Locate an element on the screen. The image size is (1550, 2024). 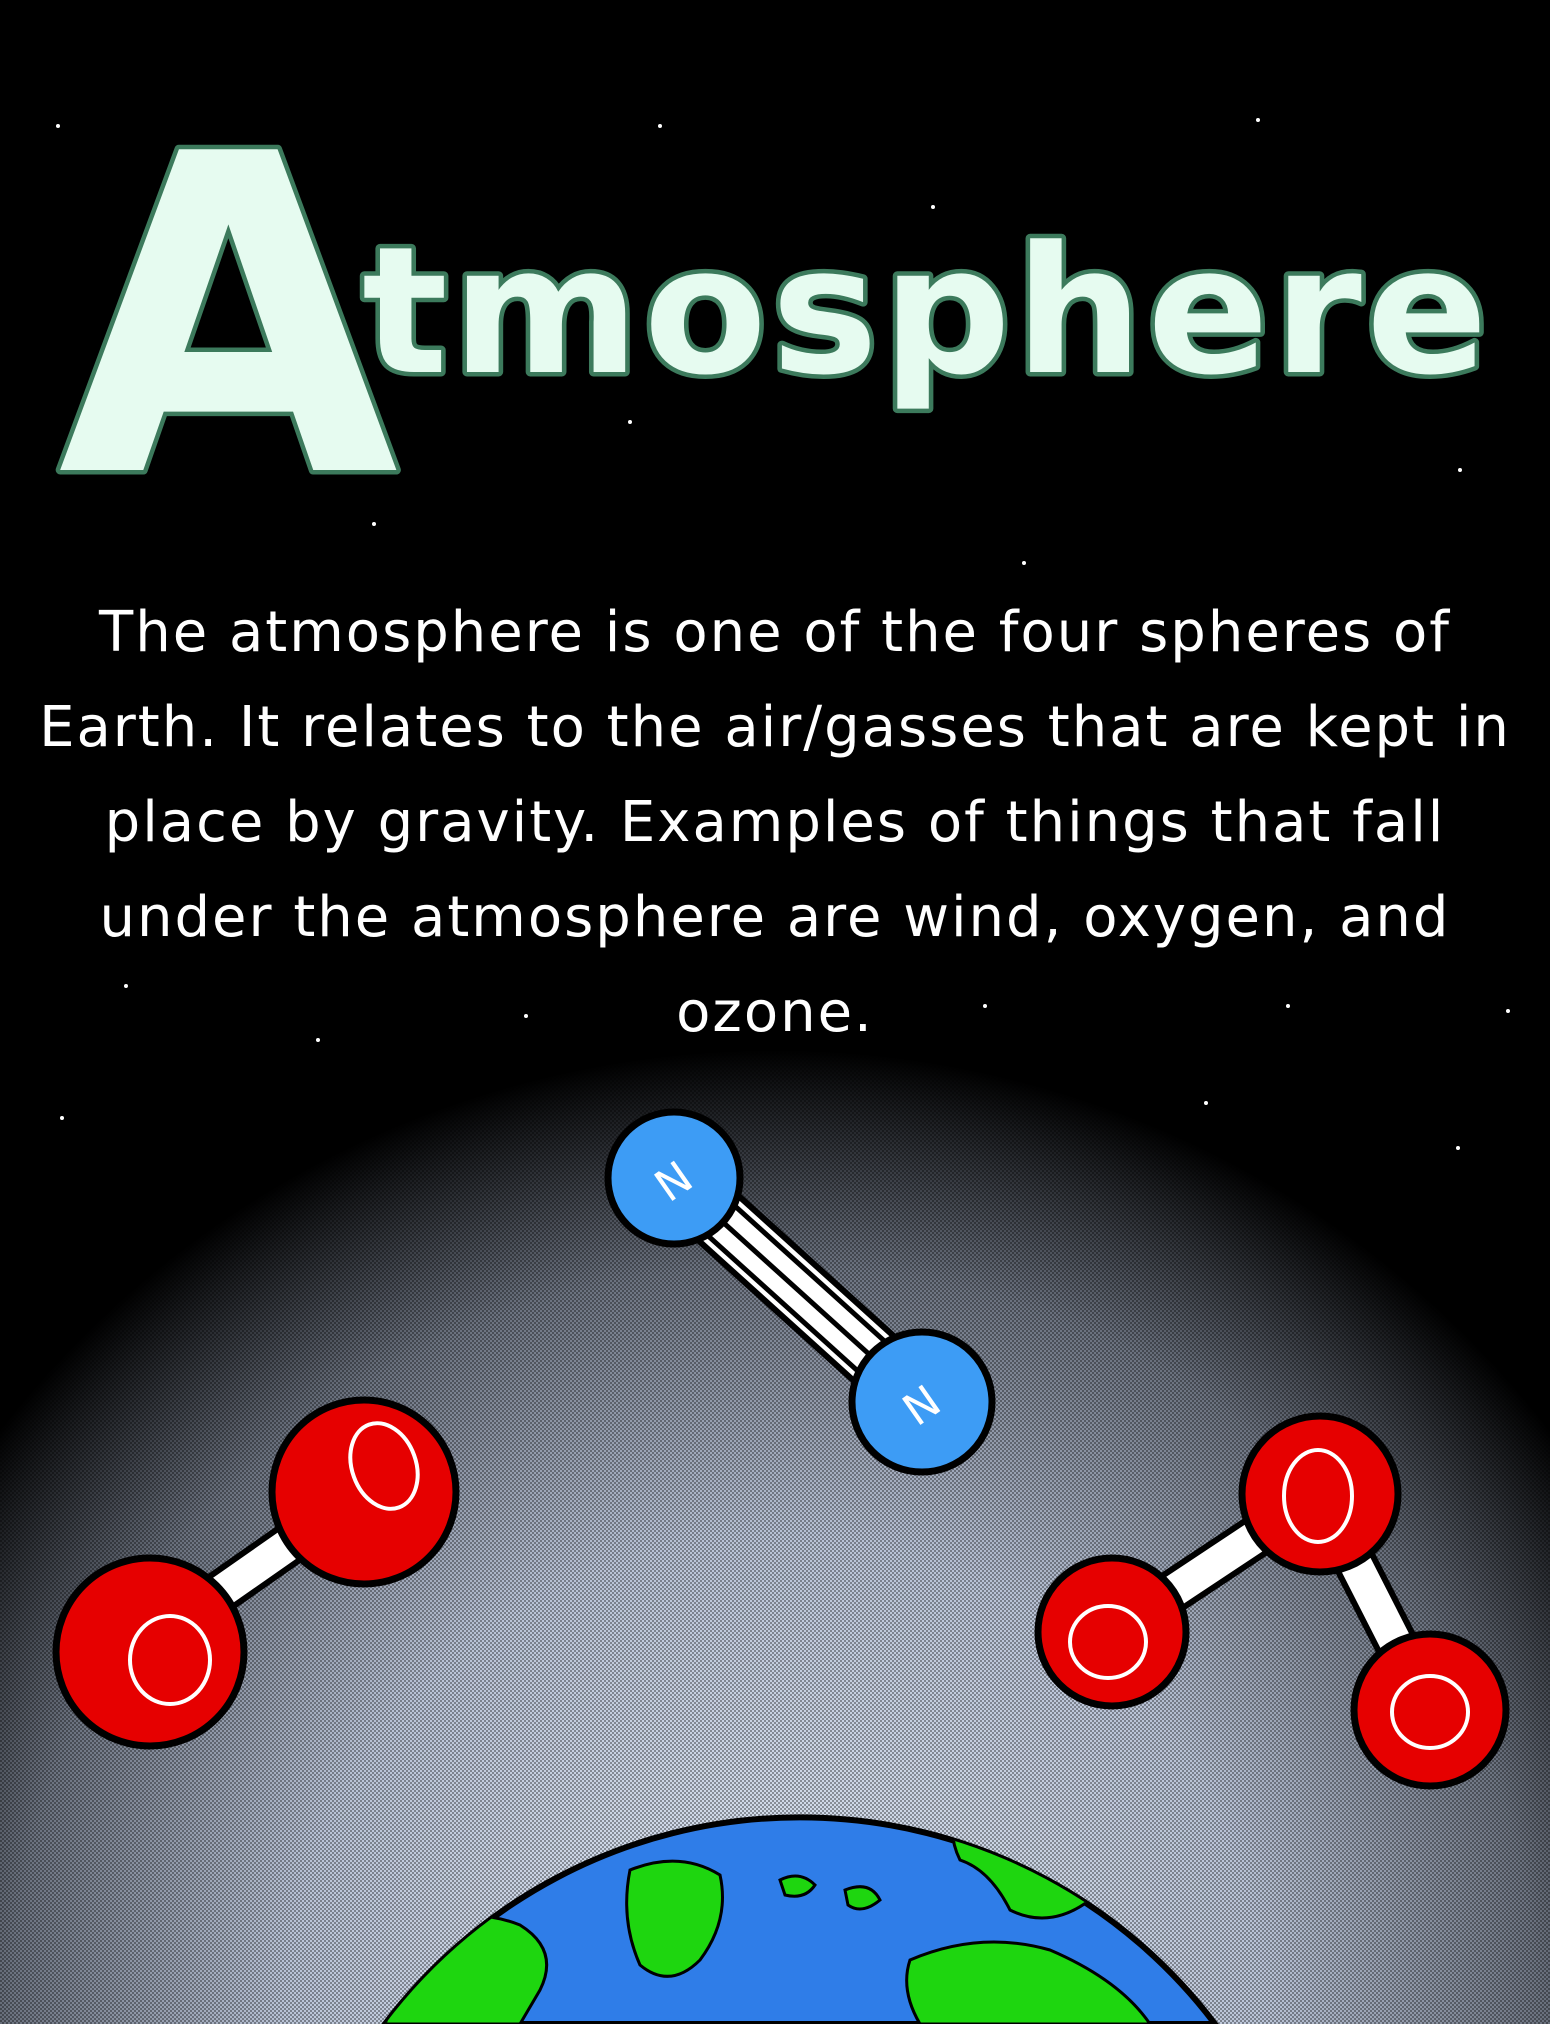
title-initial: A is located at coordinates (230, 318).